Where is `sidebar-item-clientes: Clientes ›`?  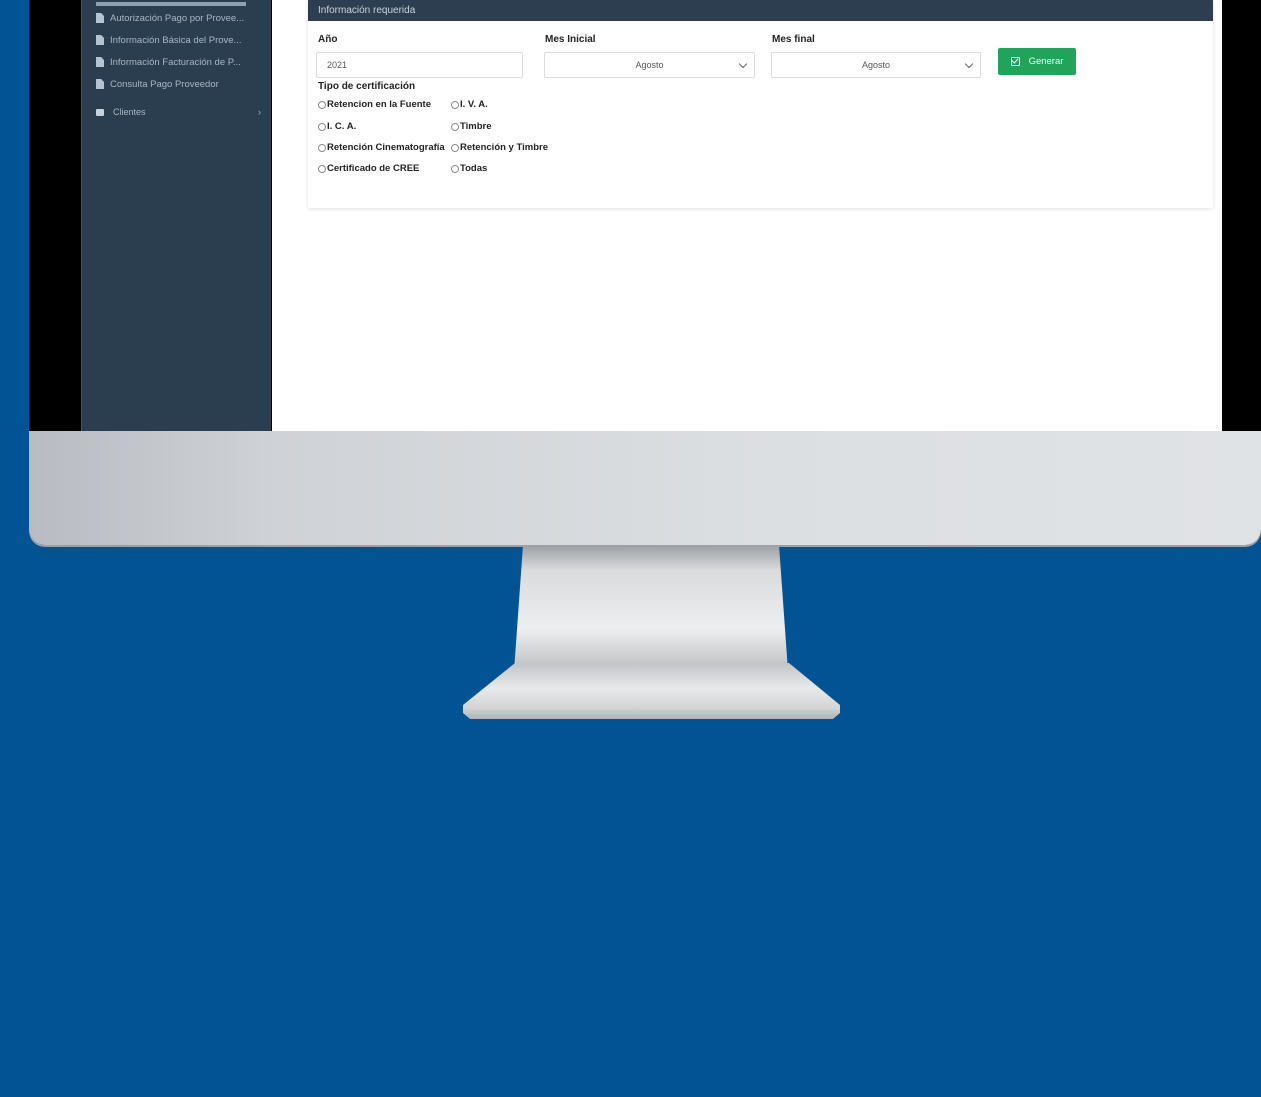 sidebar-item-clientes: Clientes › is located at coordinates (176, 112).